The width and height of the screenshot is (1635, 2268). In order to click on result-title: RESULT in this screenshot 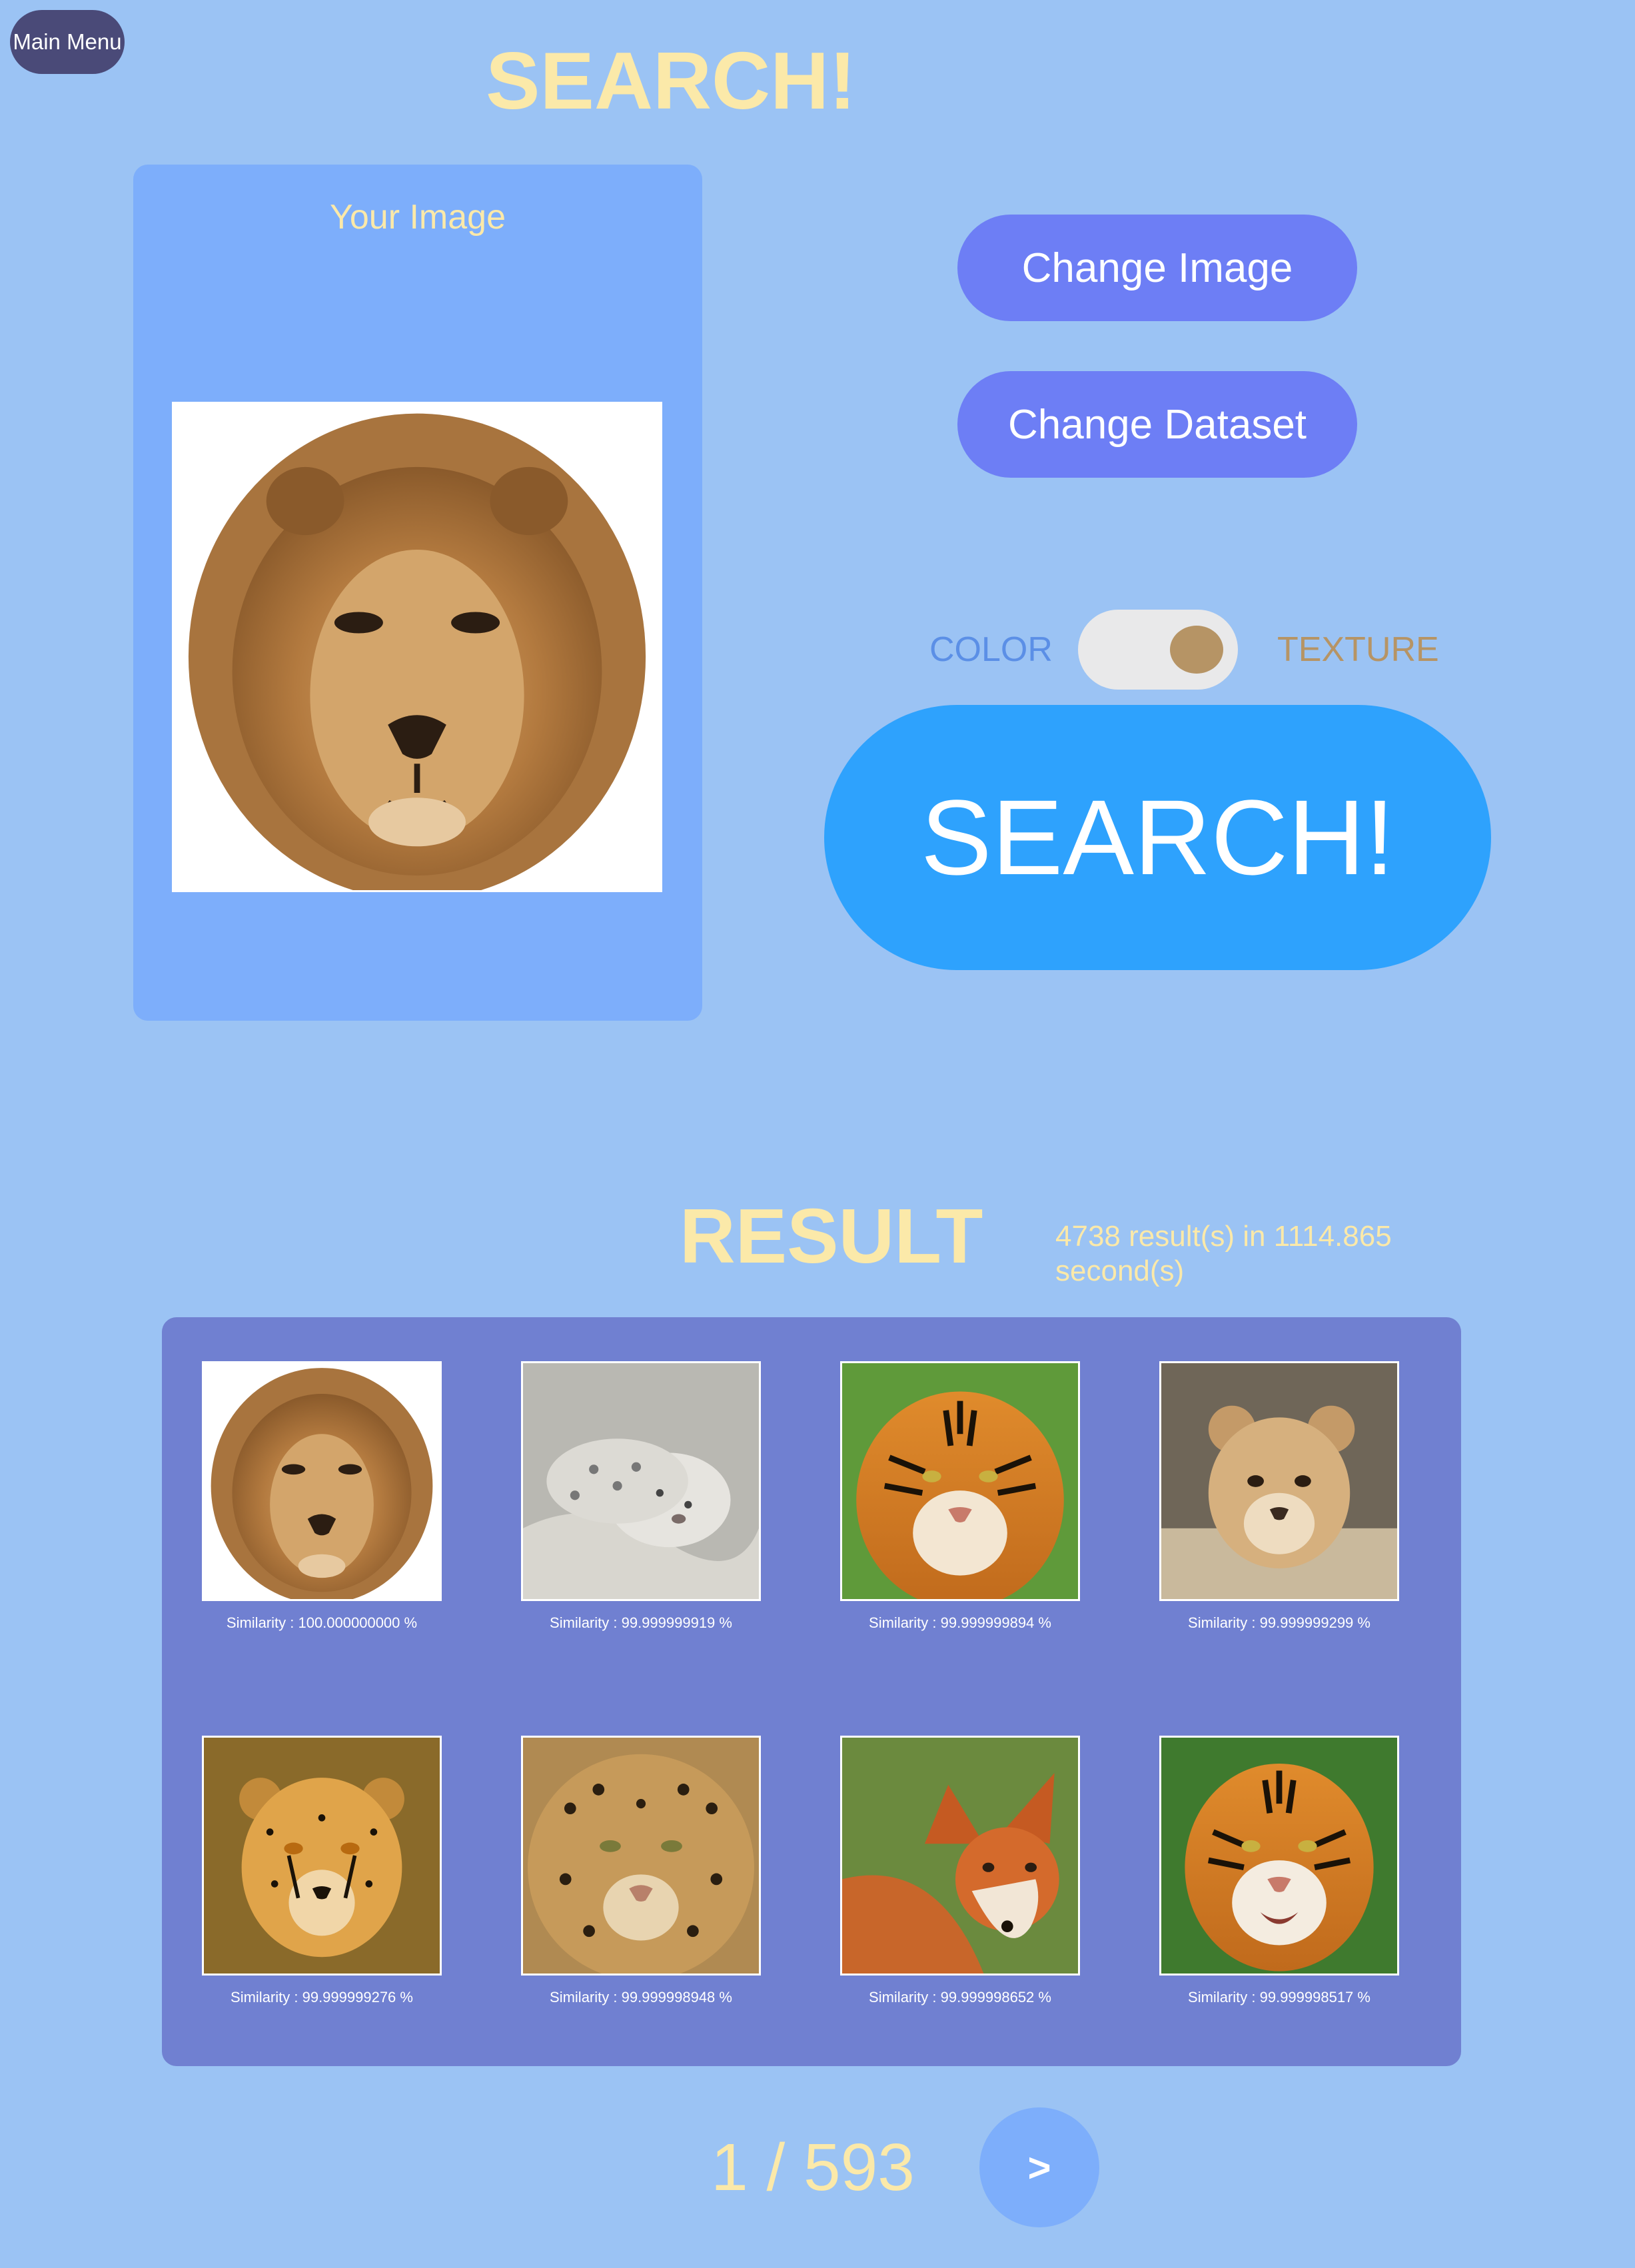, I will do `click(831, 1236)`.